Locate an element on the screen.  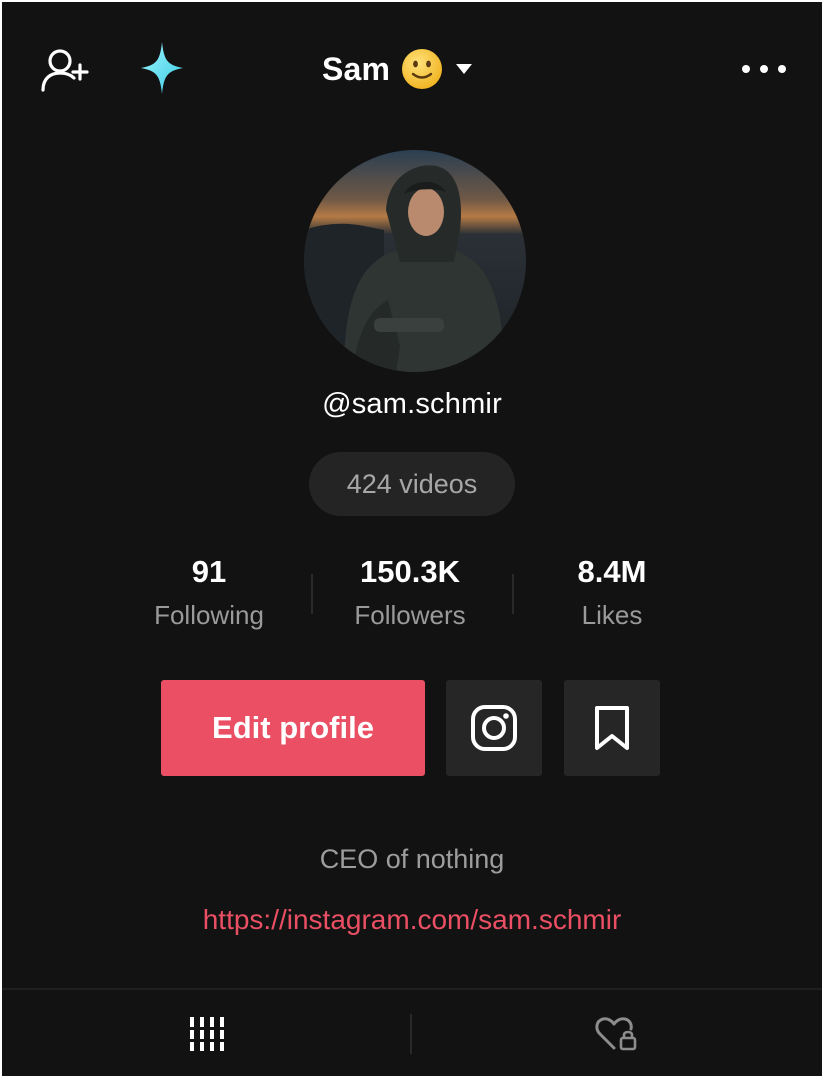
instagram-button is located at coordinates (494, 728).